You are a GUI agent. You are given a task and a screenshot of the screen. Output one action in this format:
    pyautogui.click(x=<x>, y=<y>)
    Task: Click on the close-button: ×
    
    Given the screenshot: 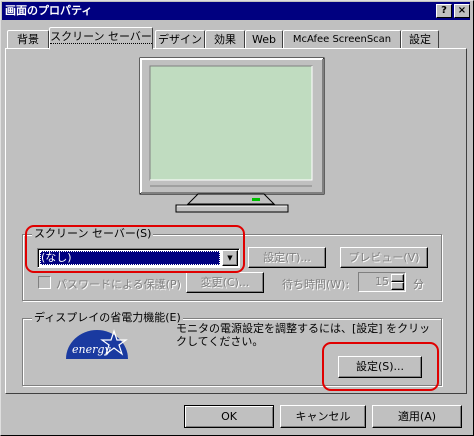 What is the action you would take?
    pyautogui.click(x=462, y=11)
    